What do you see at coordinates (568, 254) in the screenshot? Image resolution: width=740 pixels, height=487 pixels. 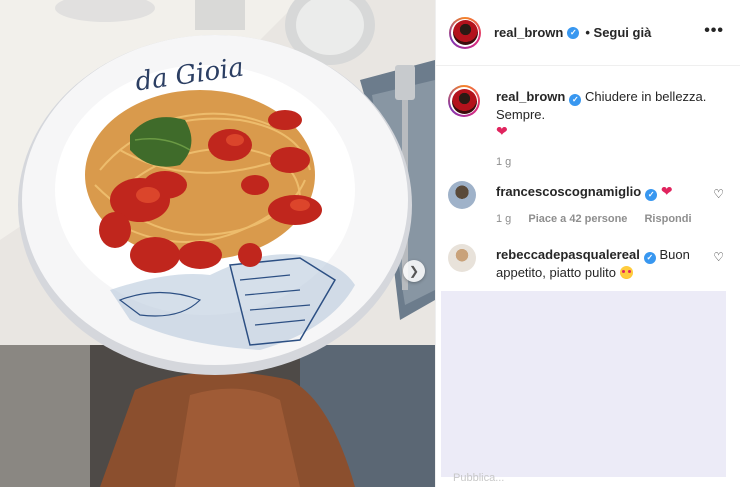 I see `comment-username: rebeccadepasqualereal` at bounding box center [568, 254].